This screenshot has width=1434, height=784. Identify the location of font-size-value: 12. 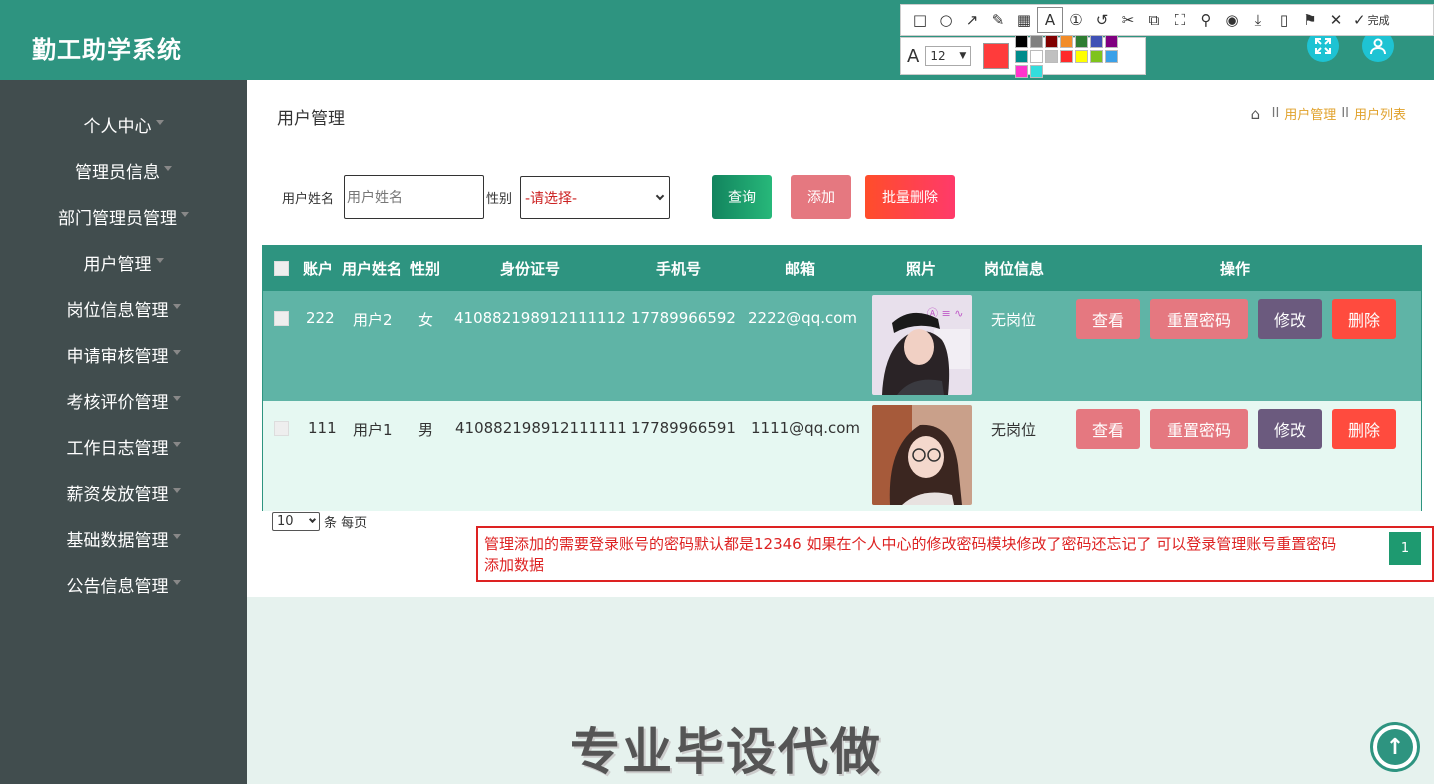
(938, 56).